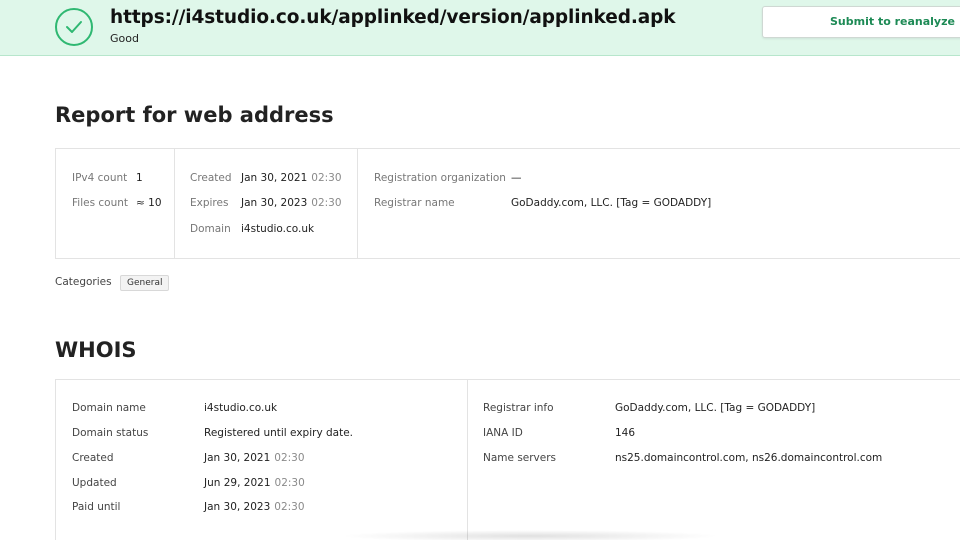 The height and width of the screenshot is (540, 960). I want to click on registration-organization-label: Registration organization, so click(440, 178).